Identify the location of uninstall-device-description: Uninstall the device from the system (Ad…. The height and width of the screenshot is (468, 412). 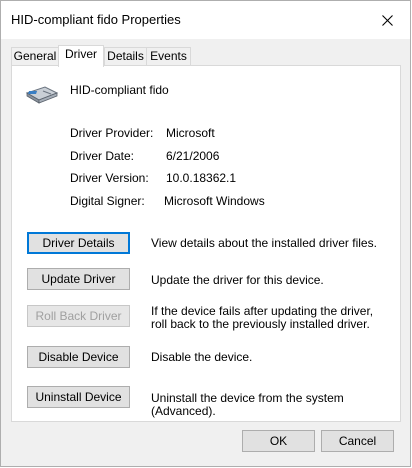
(247, 404).